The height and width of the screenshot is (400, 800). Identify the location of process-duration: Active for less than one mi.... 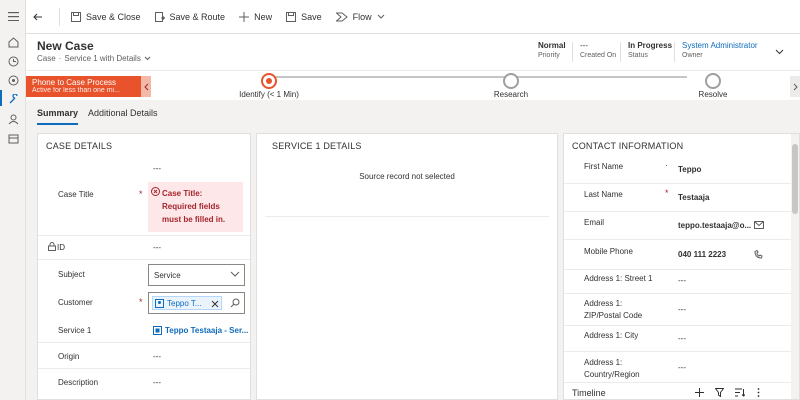
(76, 90).